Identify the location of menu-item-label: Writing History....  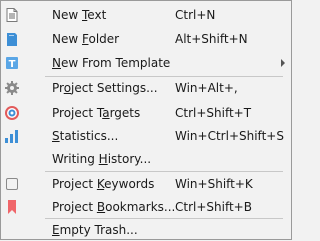
(102, 159).